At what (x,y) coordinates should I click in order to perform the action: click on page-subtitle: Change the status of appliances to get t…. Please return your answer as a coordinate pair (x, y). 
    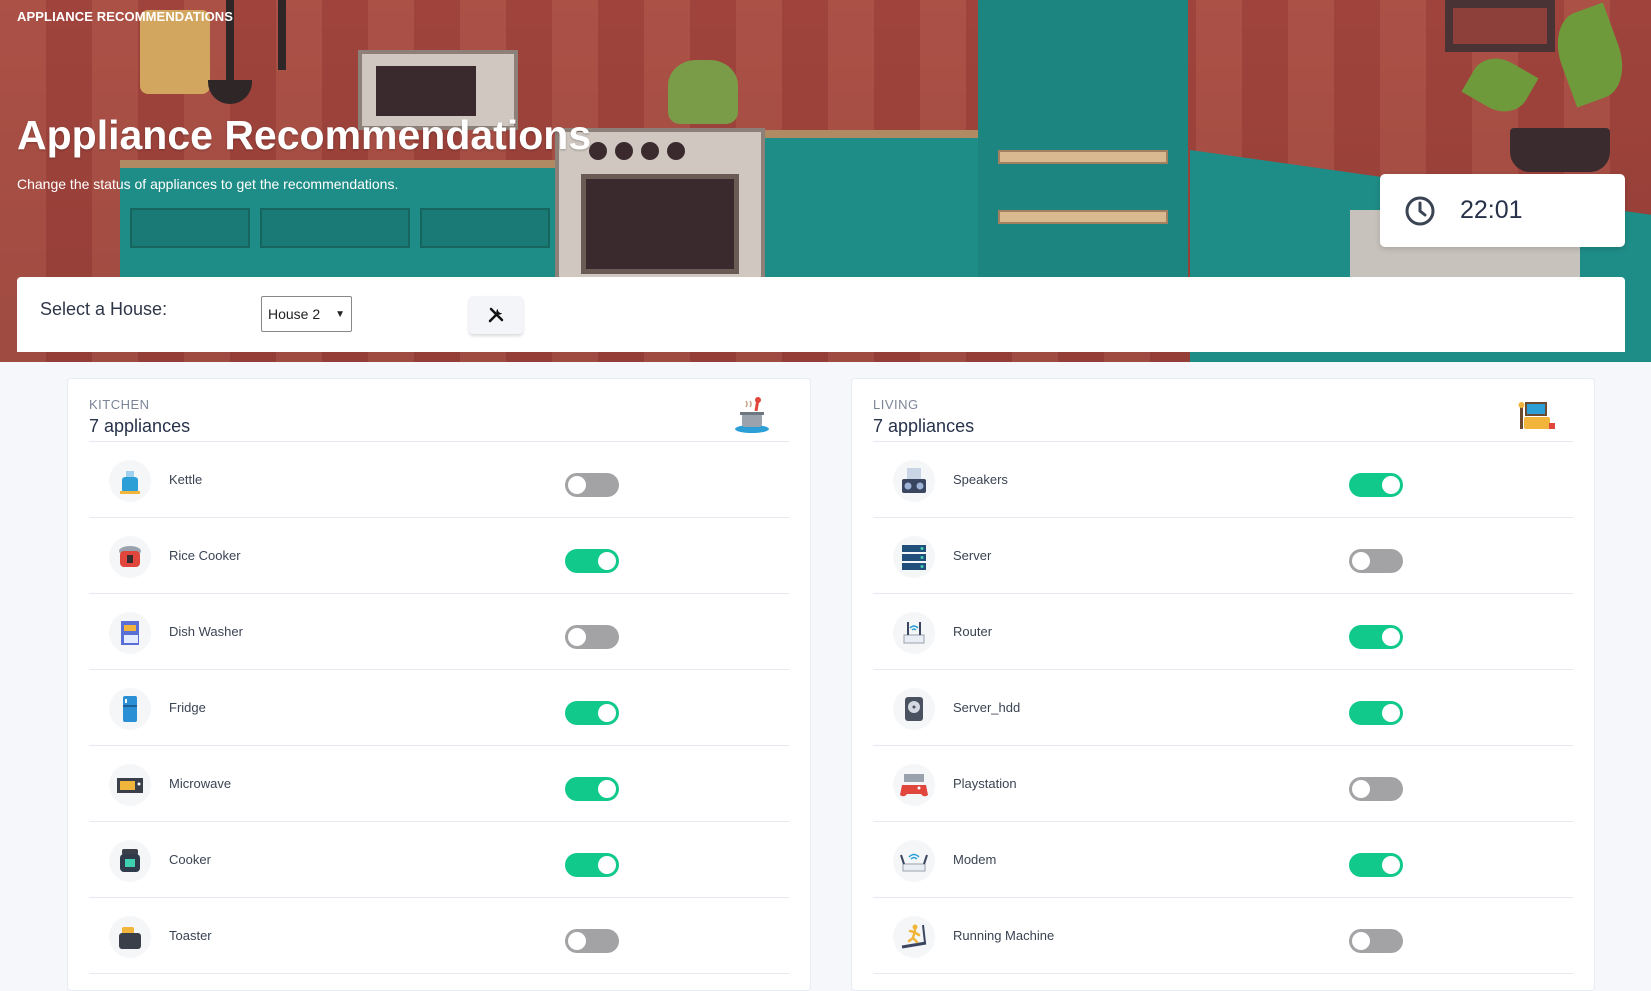
    Looking at the image, I should click on (208, 184).